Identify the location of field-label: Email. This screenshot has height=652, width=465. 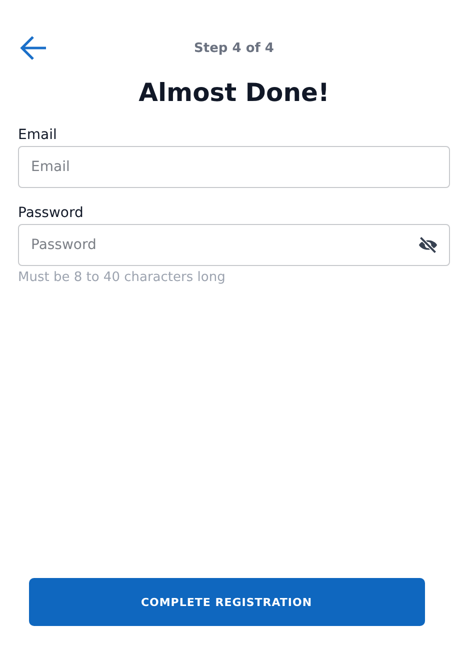
(38, 135).